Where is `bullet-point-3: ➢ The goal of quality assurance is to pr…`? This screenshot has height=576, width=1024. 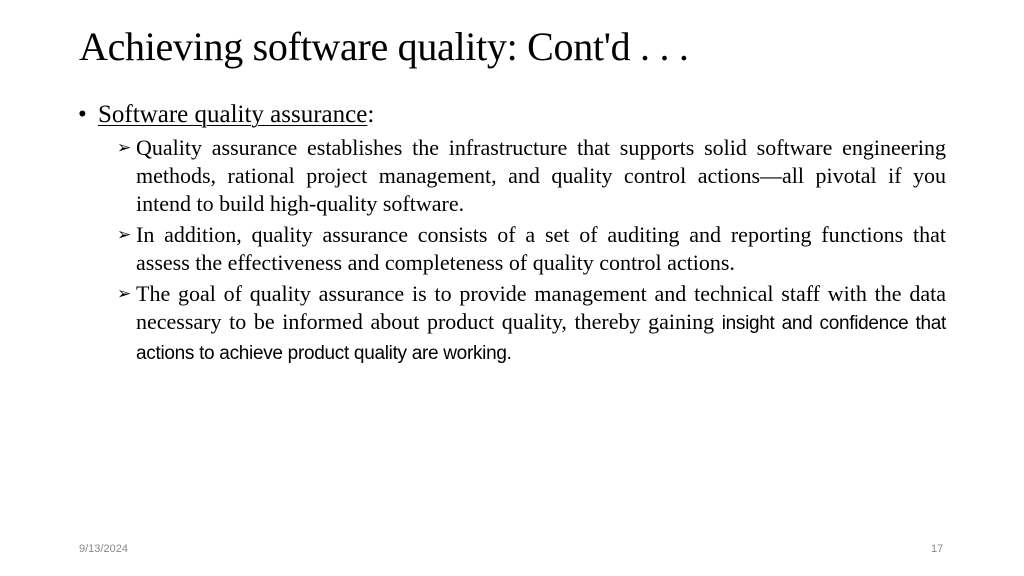 bullet-point-3: ➢ The goal of quality assurance is to pr… is located at coordinates (531, 324).